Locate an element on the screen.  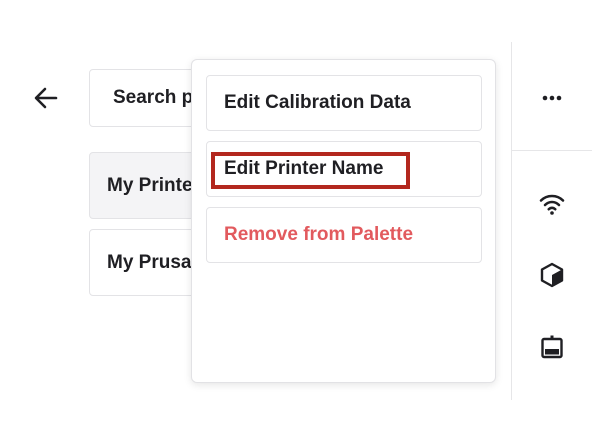
edit-calibration-data-option: Edit Calibration Data is located at coordinates (344, 103).